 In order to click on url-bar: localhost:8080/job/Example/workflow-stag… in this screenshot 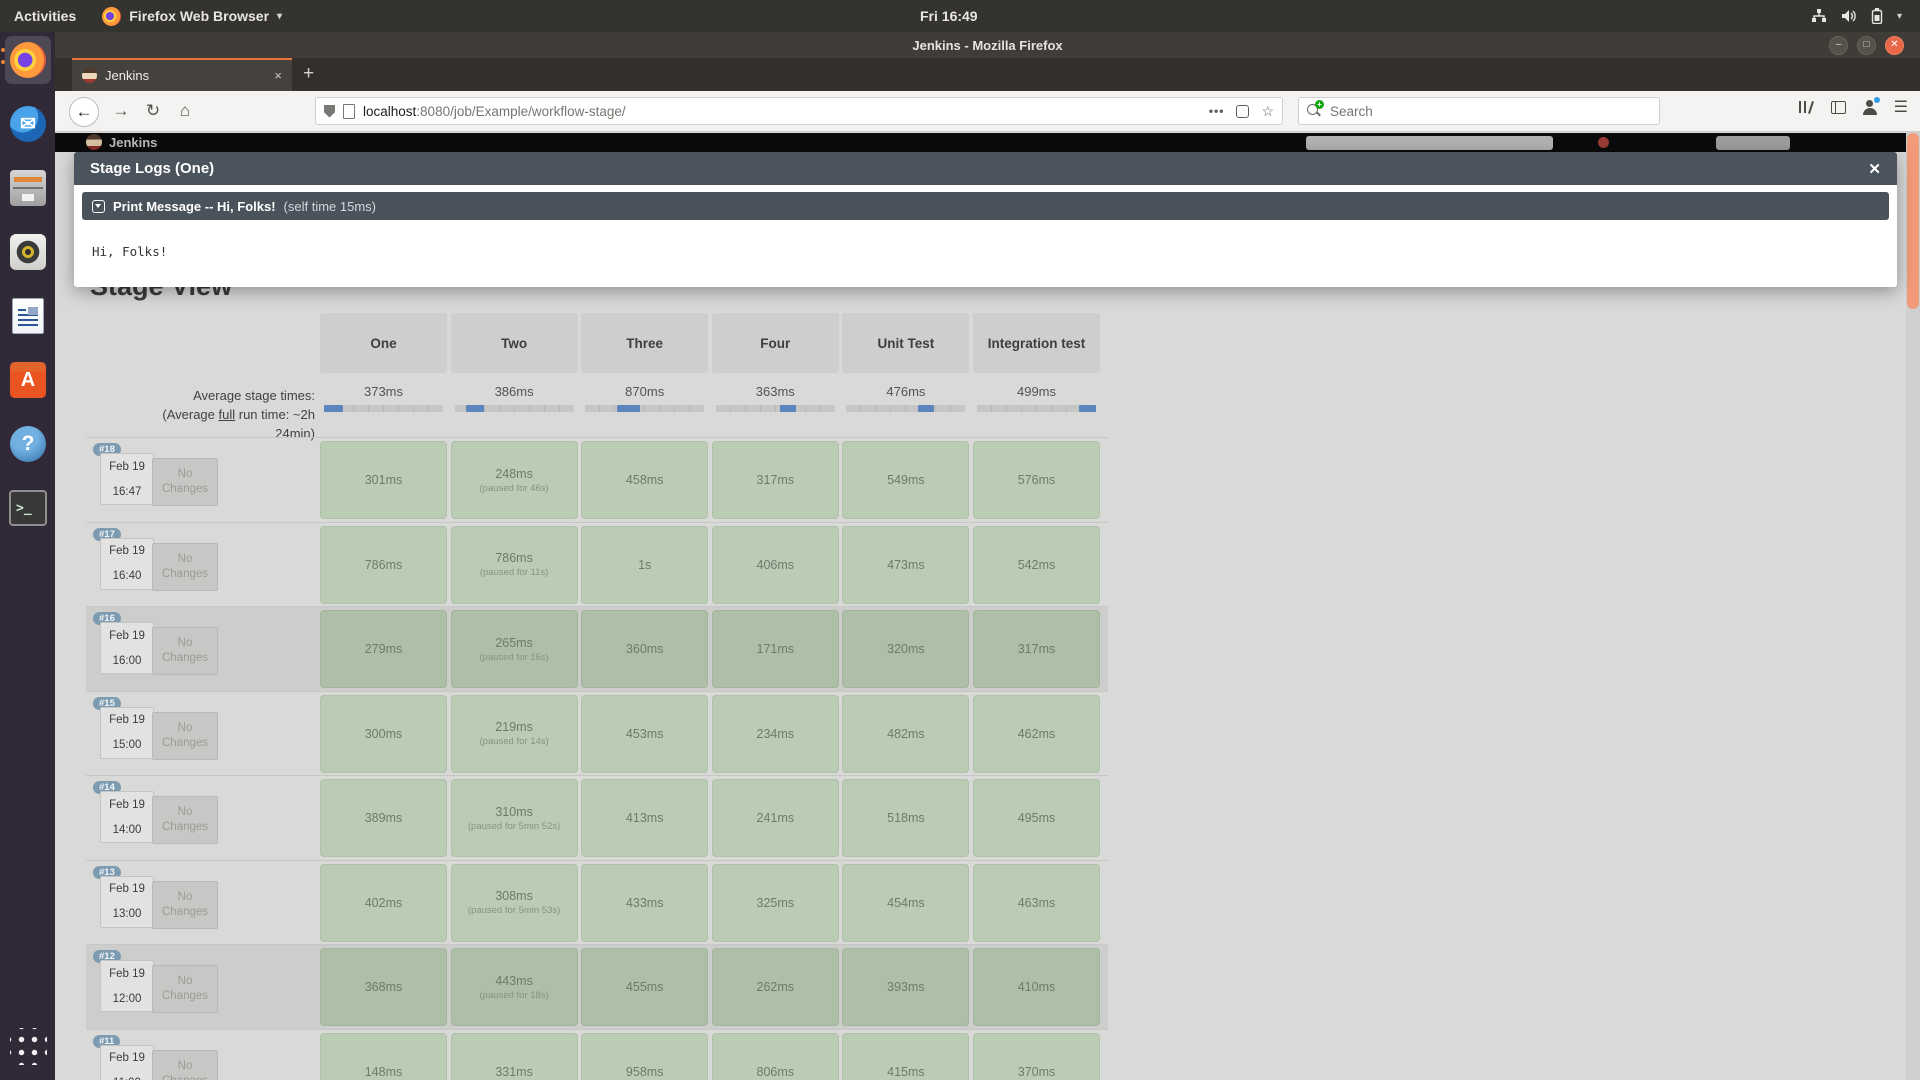, I will do `click(799, 111)`.